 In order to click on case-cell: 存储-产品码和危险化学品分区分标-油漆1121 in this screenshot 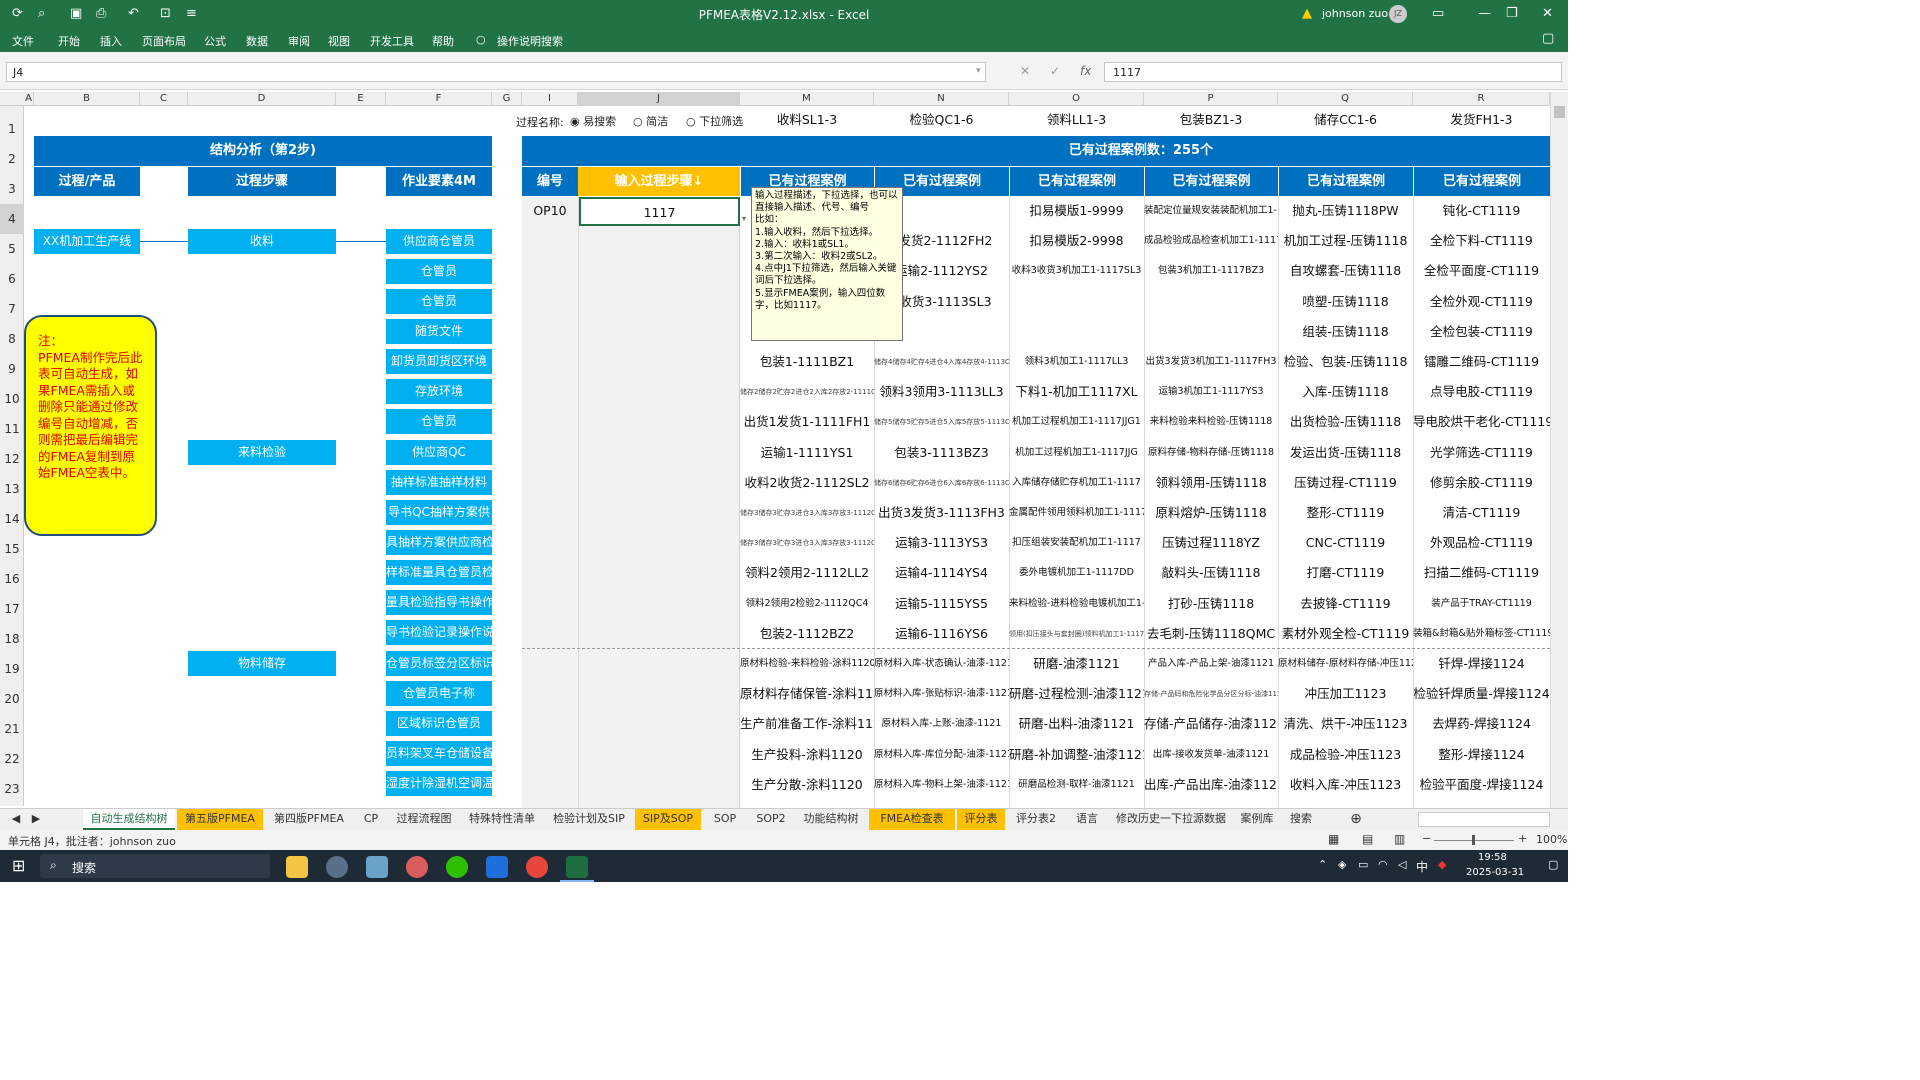, I will do `click(1211, 694)`.